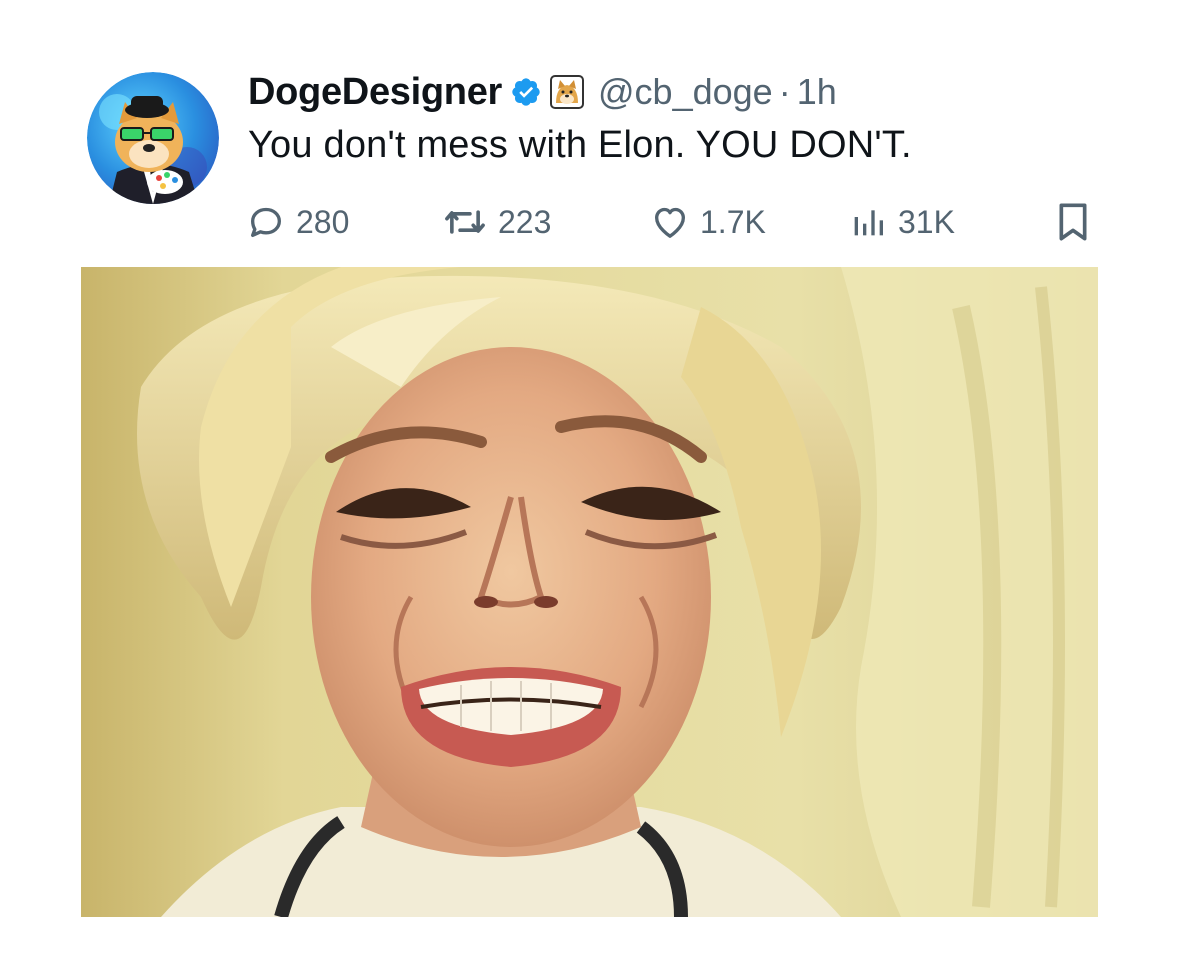  I want to click on tweet-header: DogeDesigner @cb_doge · 1h, so click(542, 92).